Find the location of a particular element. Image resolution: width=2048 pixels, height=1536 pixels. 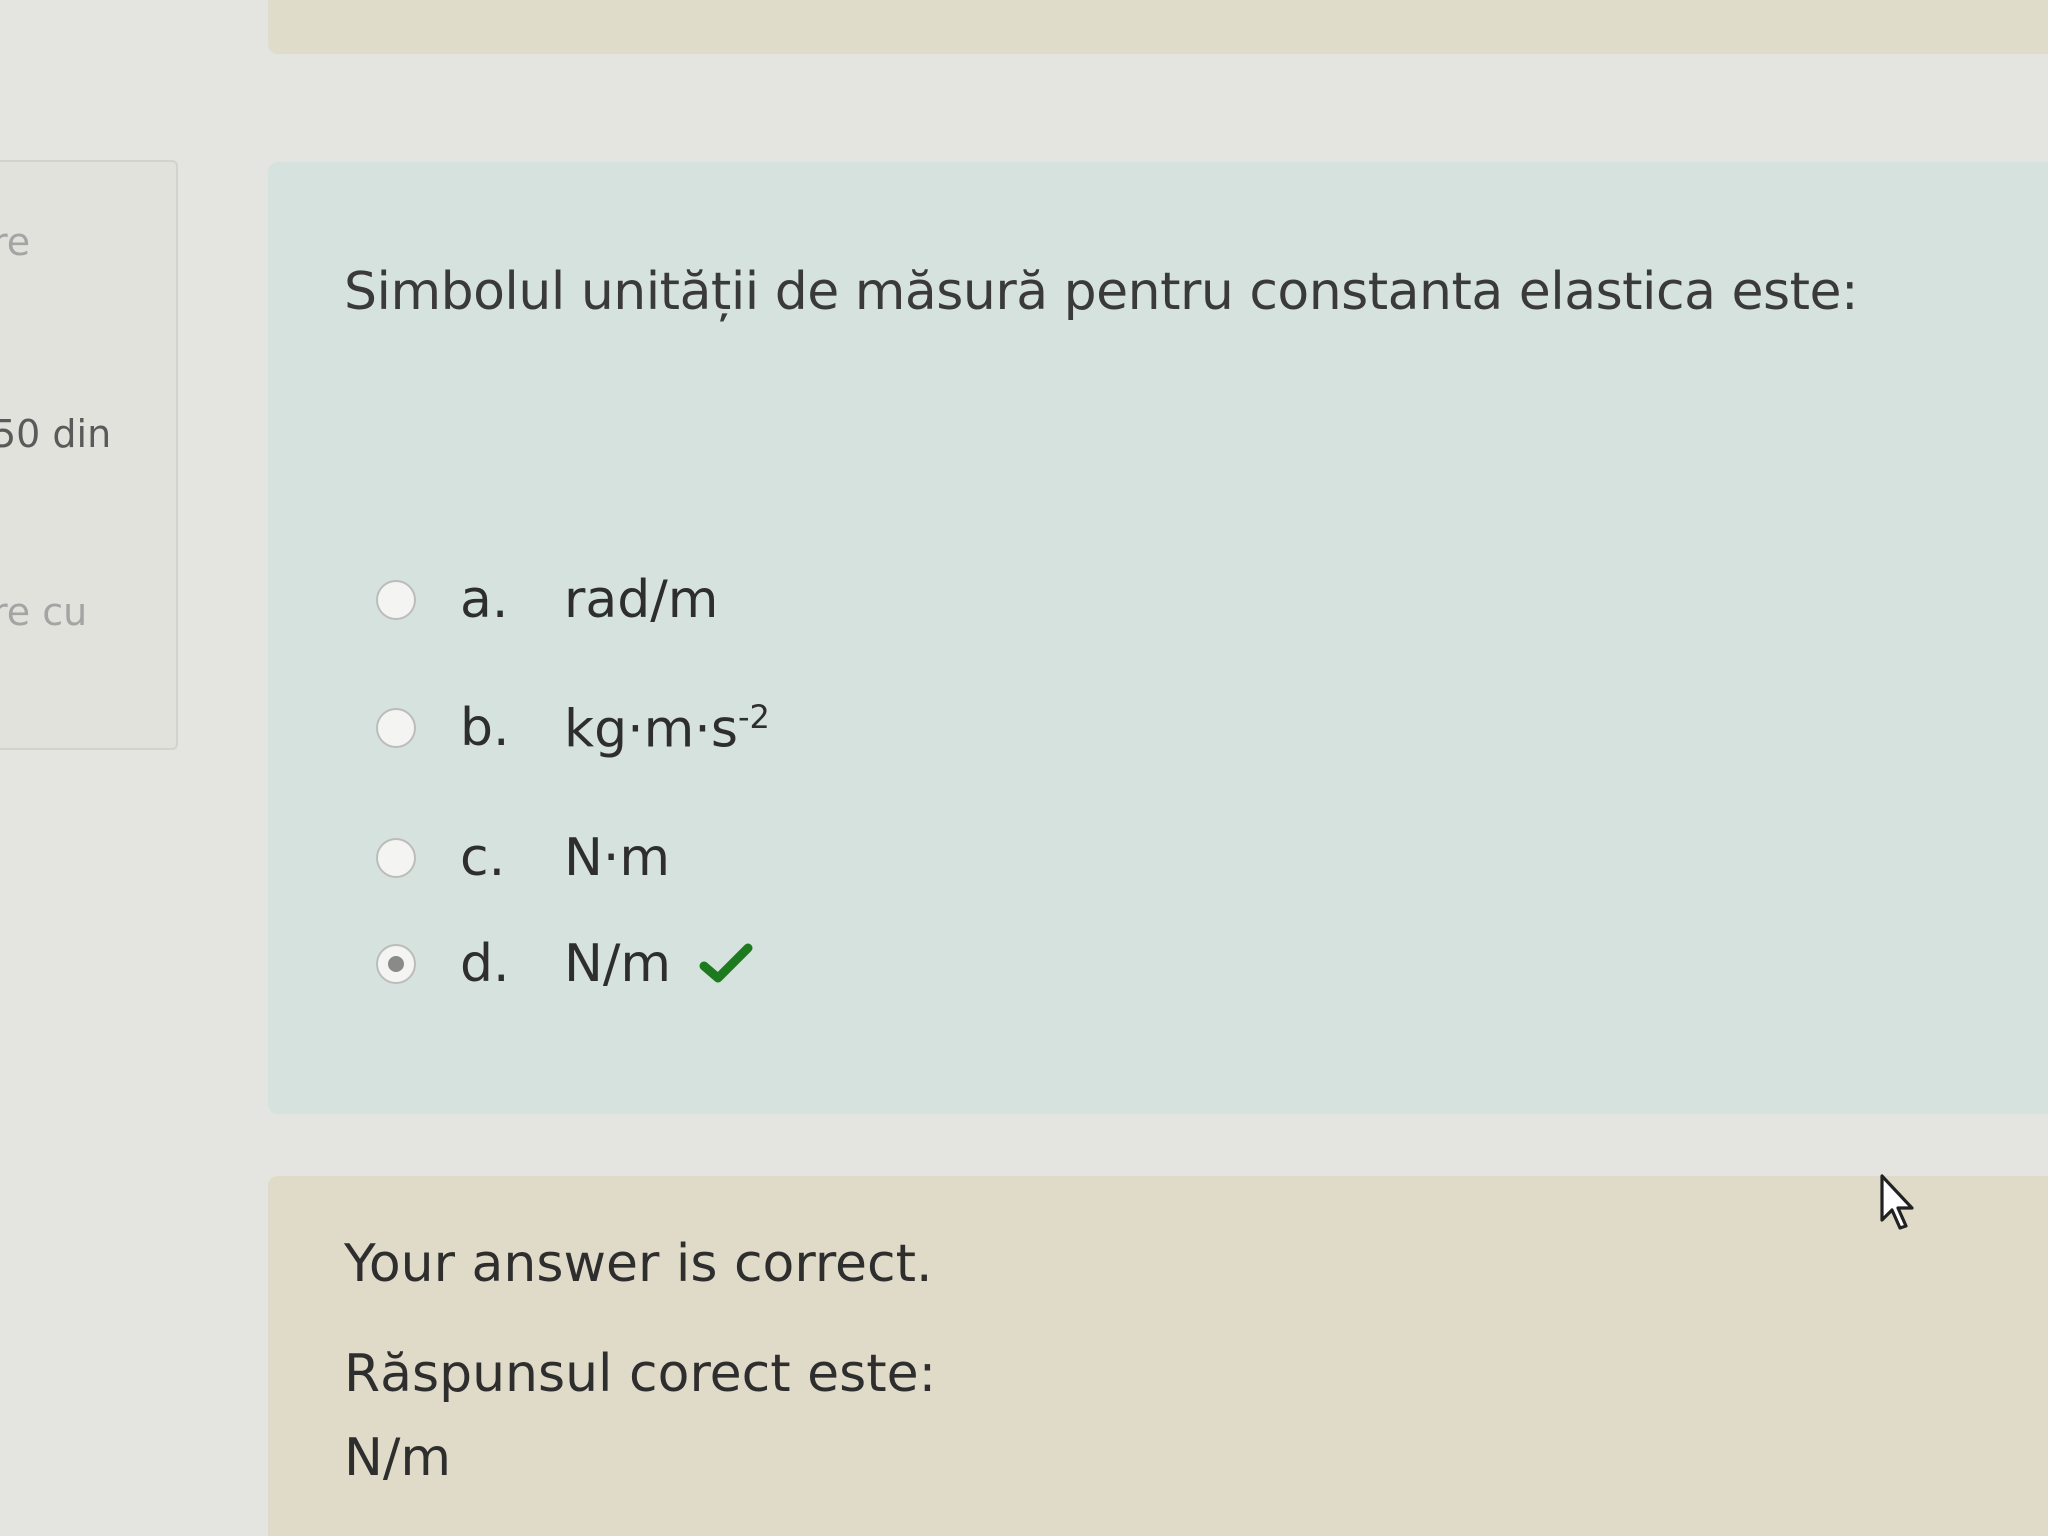

previous-feedback-panel is located at coordinates (1158, 27).